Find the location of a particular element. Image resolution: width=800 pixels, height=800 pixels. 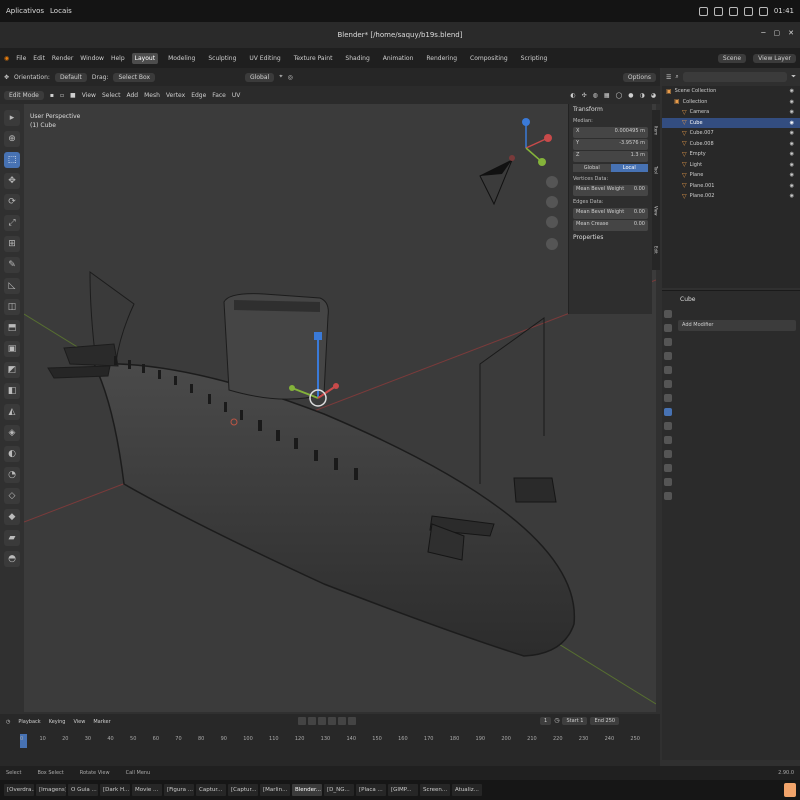

transform-tool-icon: ⊞ is located at coordinates (12, 244).